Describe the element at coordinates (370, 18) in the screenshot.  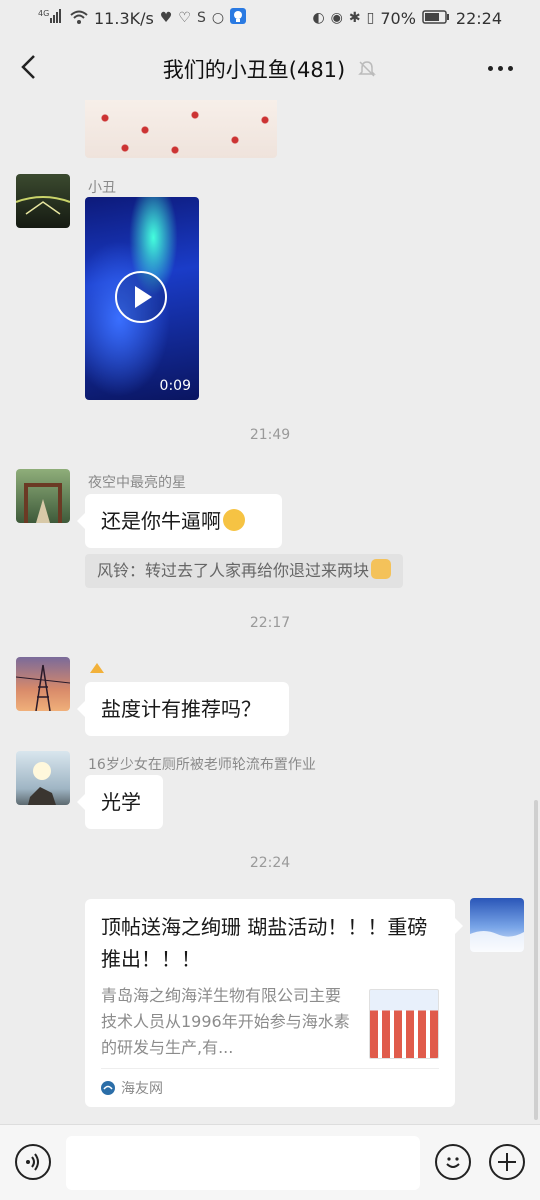
I see `vibrate-icon: ▯` at that location.